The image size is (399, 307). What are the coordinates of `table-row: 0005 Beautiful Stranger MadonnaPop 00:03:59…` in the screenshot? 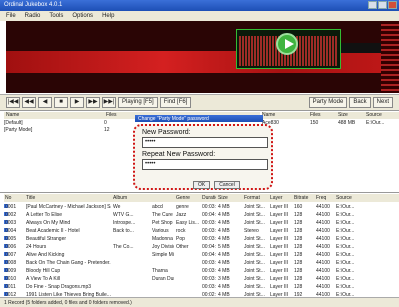 It's located at (201, 239).